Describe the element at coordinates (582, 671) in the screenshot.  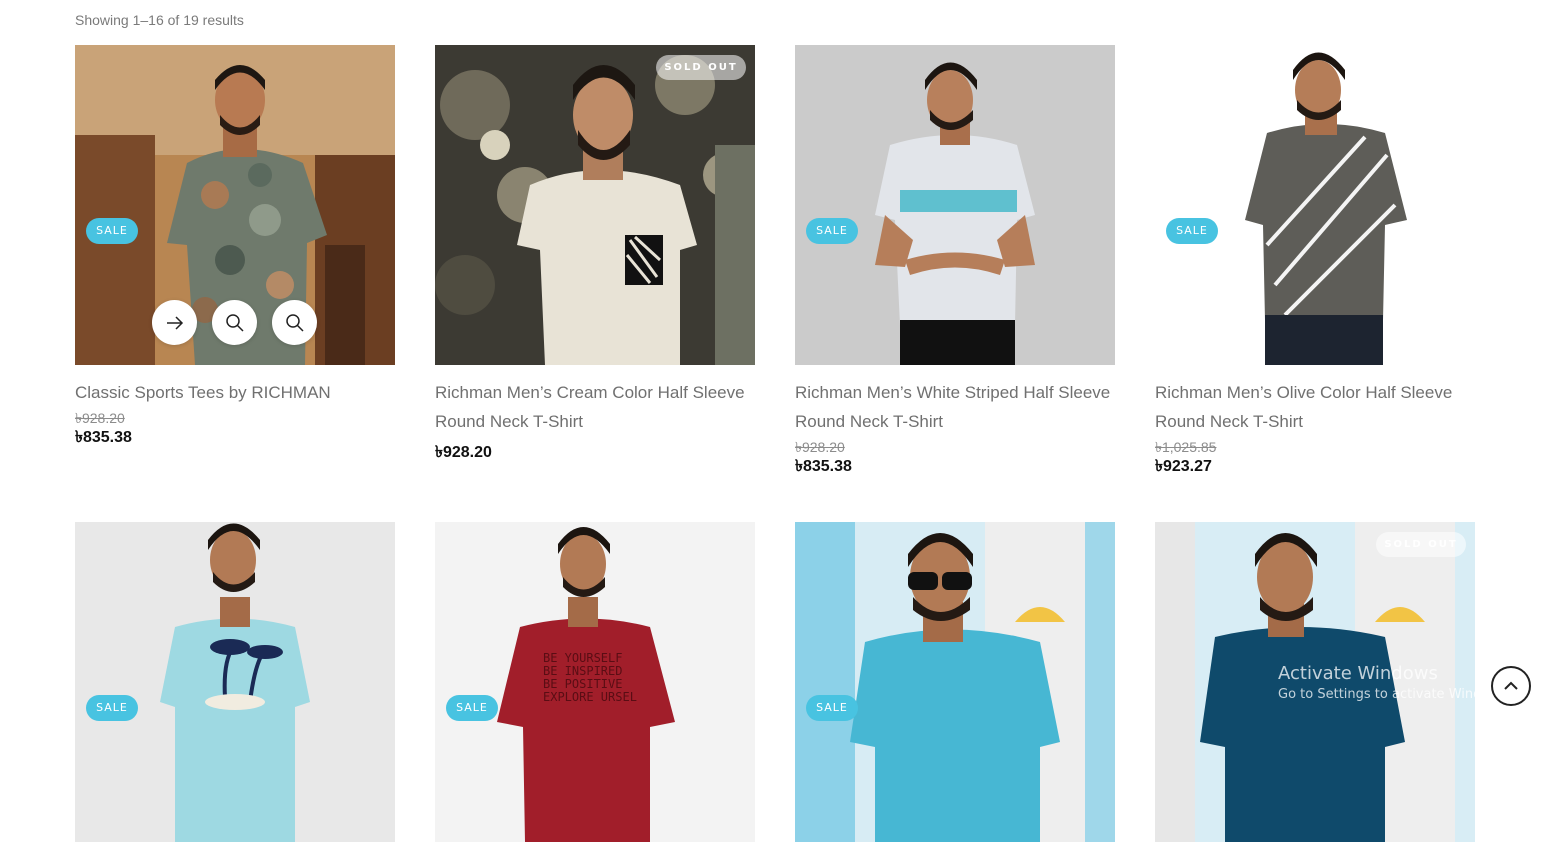
I see `tshirt-print-line: BE INSPIRED` at that location.